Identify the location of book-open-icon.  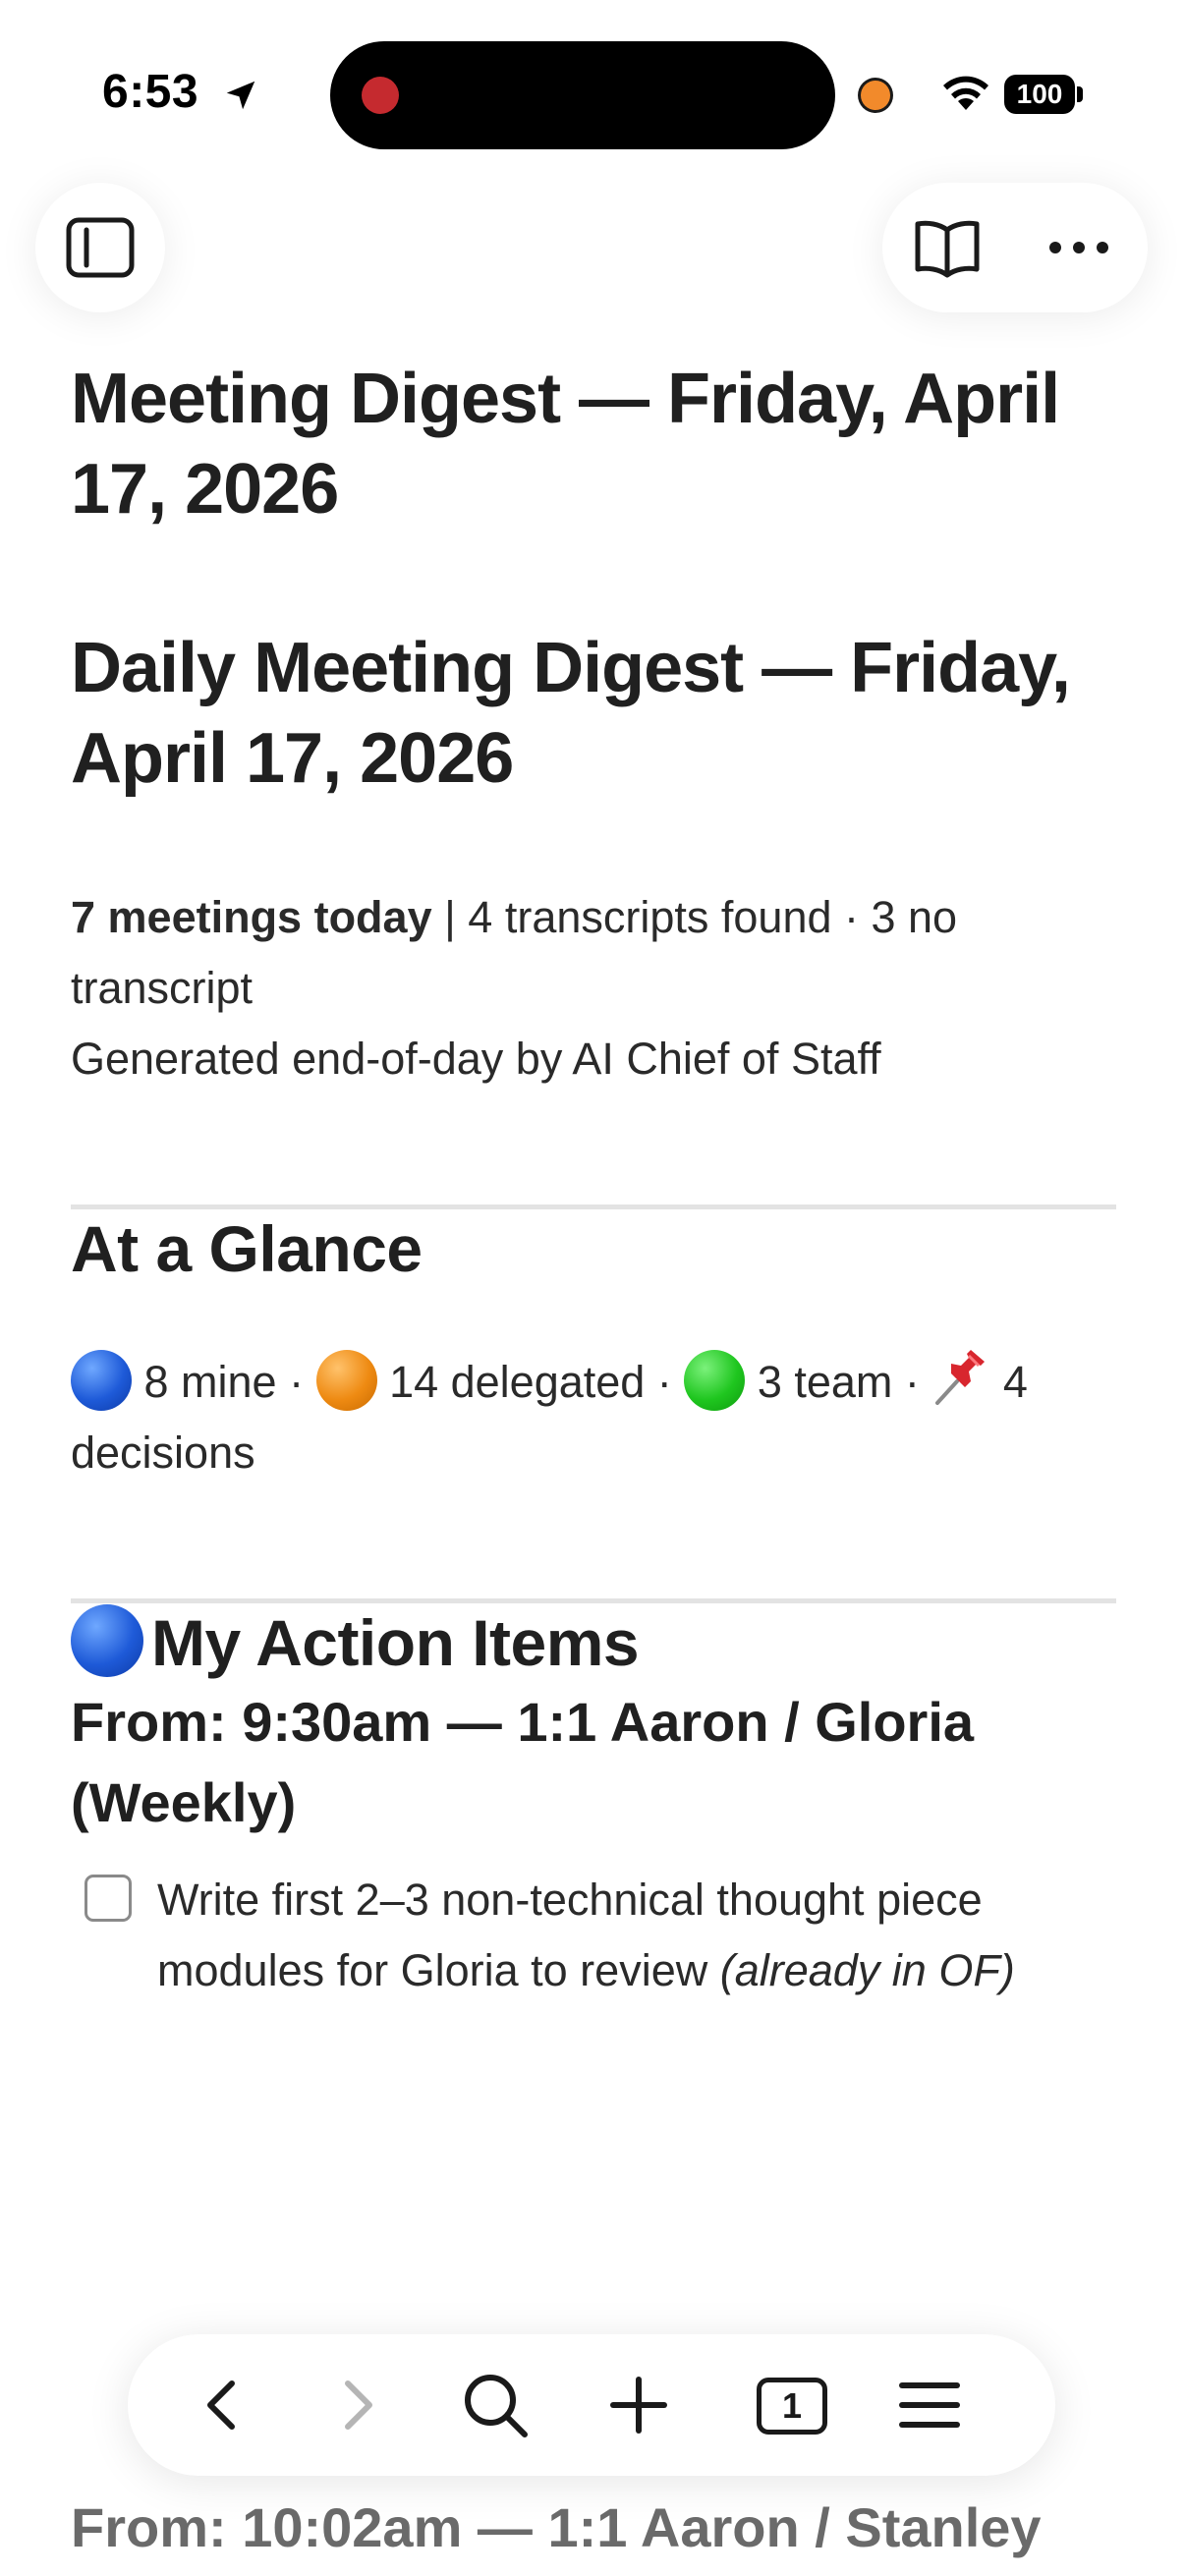
(948, 247).